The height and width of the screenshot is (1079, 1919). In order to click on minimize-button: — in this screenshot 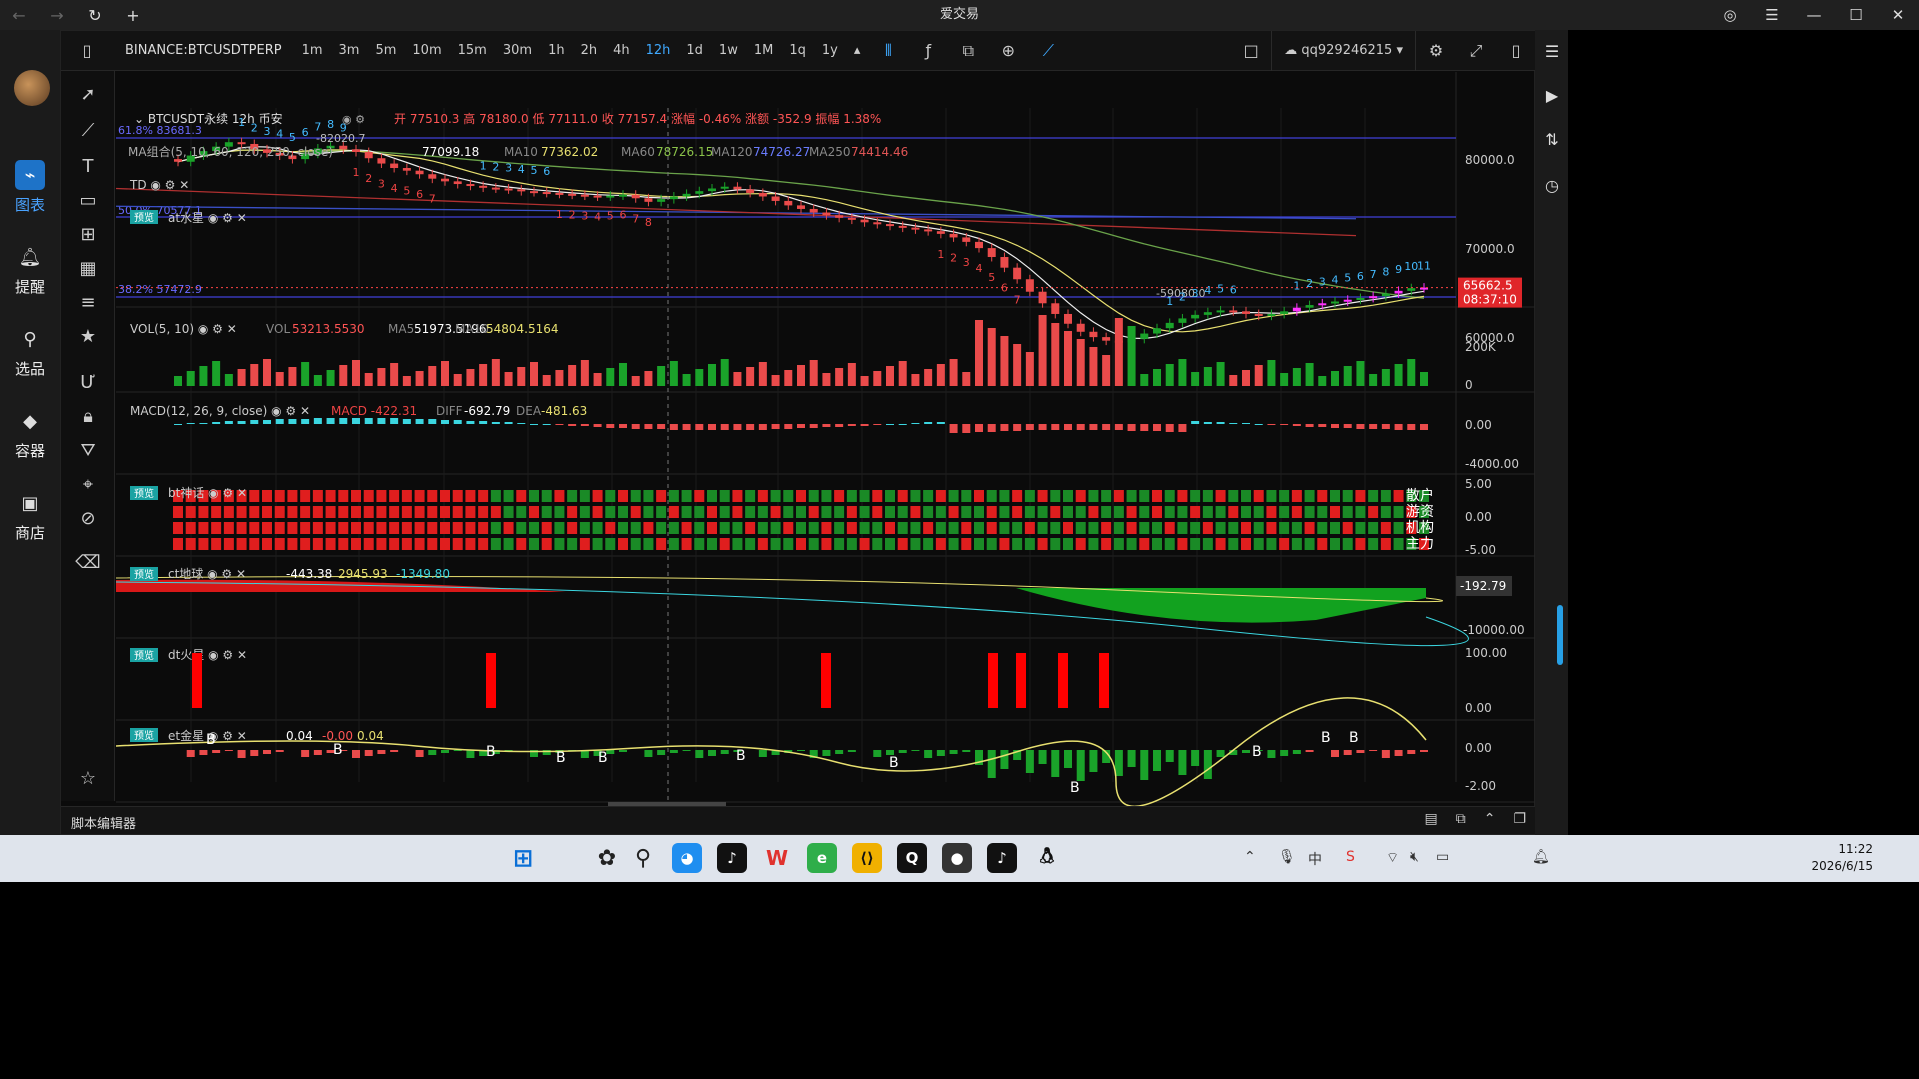, I will do `click(1814, 15)`.